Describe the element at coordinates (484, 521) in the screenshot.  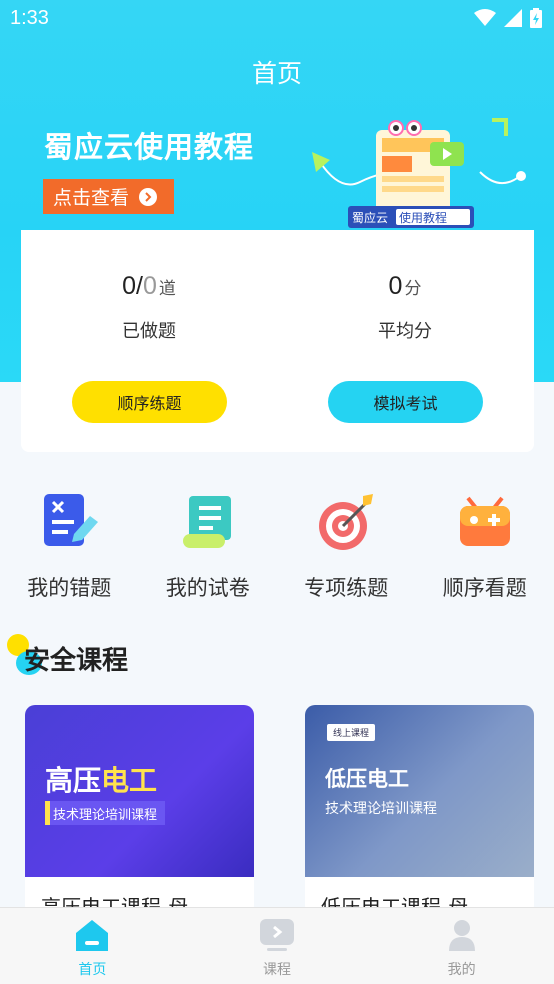
I see `gamepad-icon` at that location.